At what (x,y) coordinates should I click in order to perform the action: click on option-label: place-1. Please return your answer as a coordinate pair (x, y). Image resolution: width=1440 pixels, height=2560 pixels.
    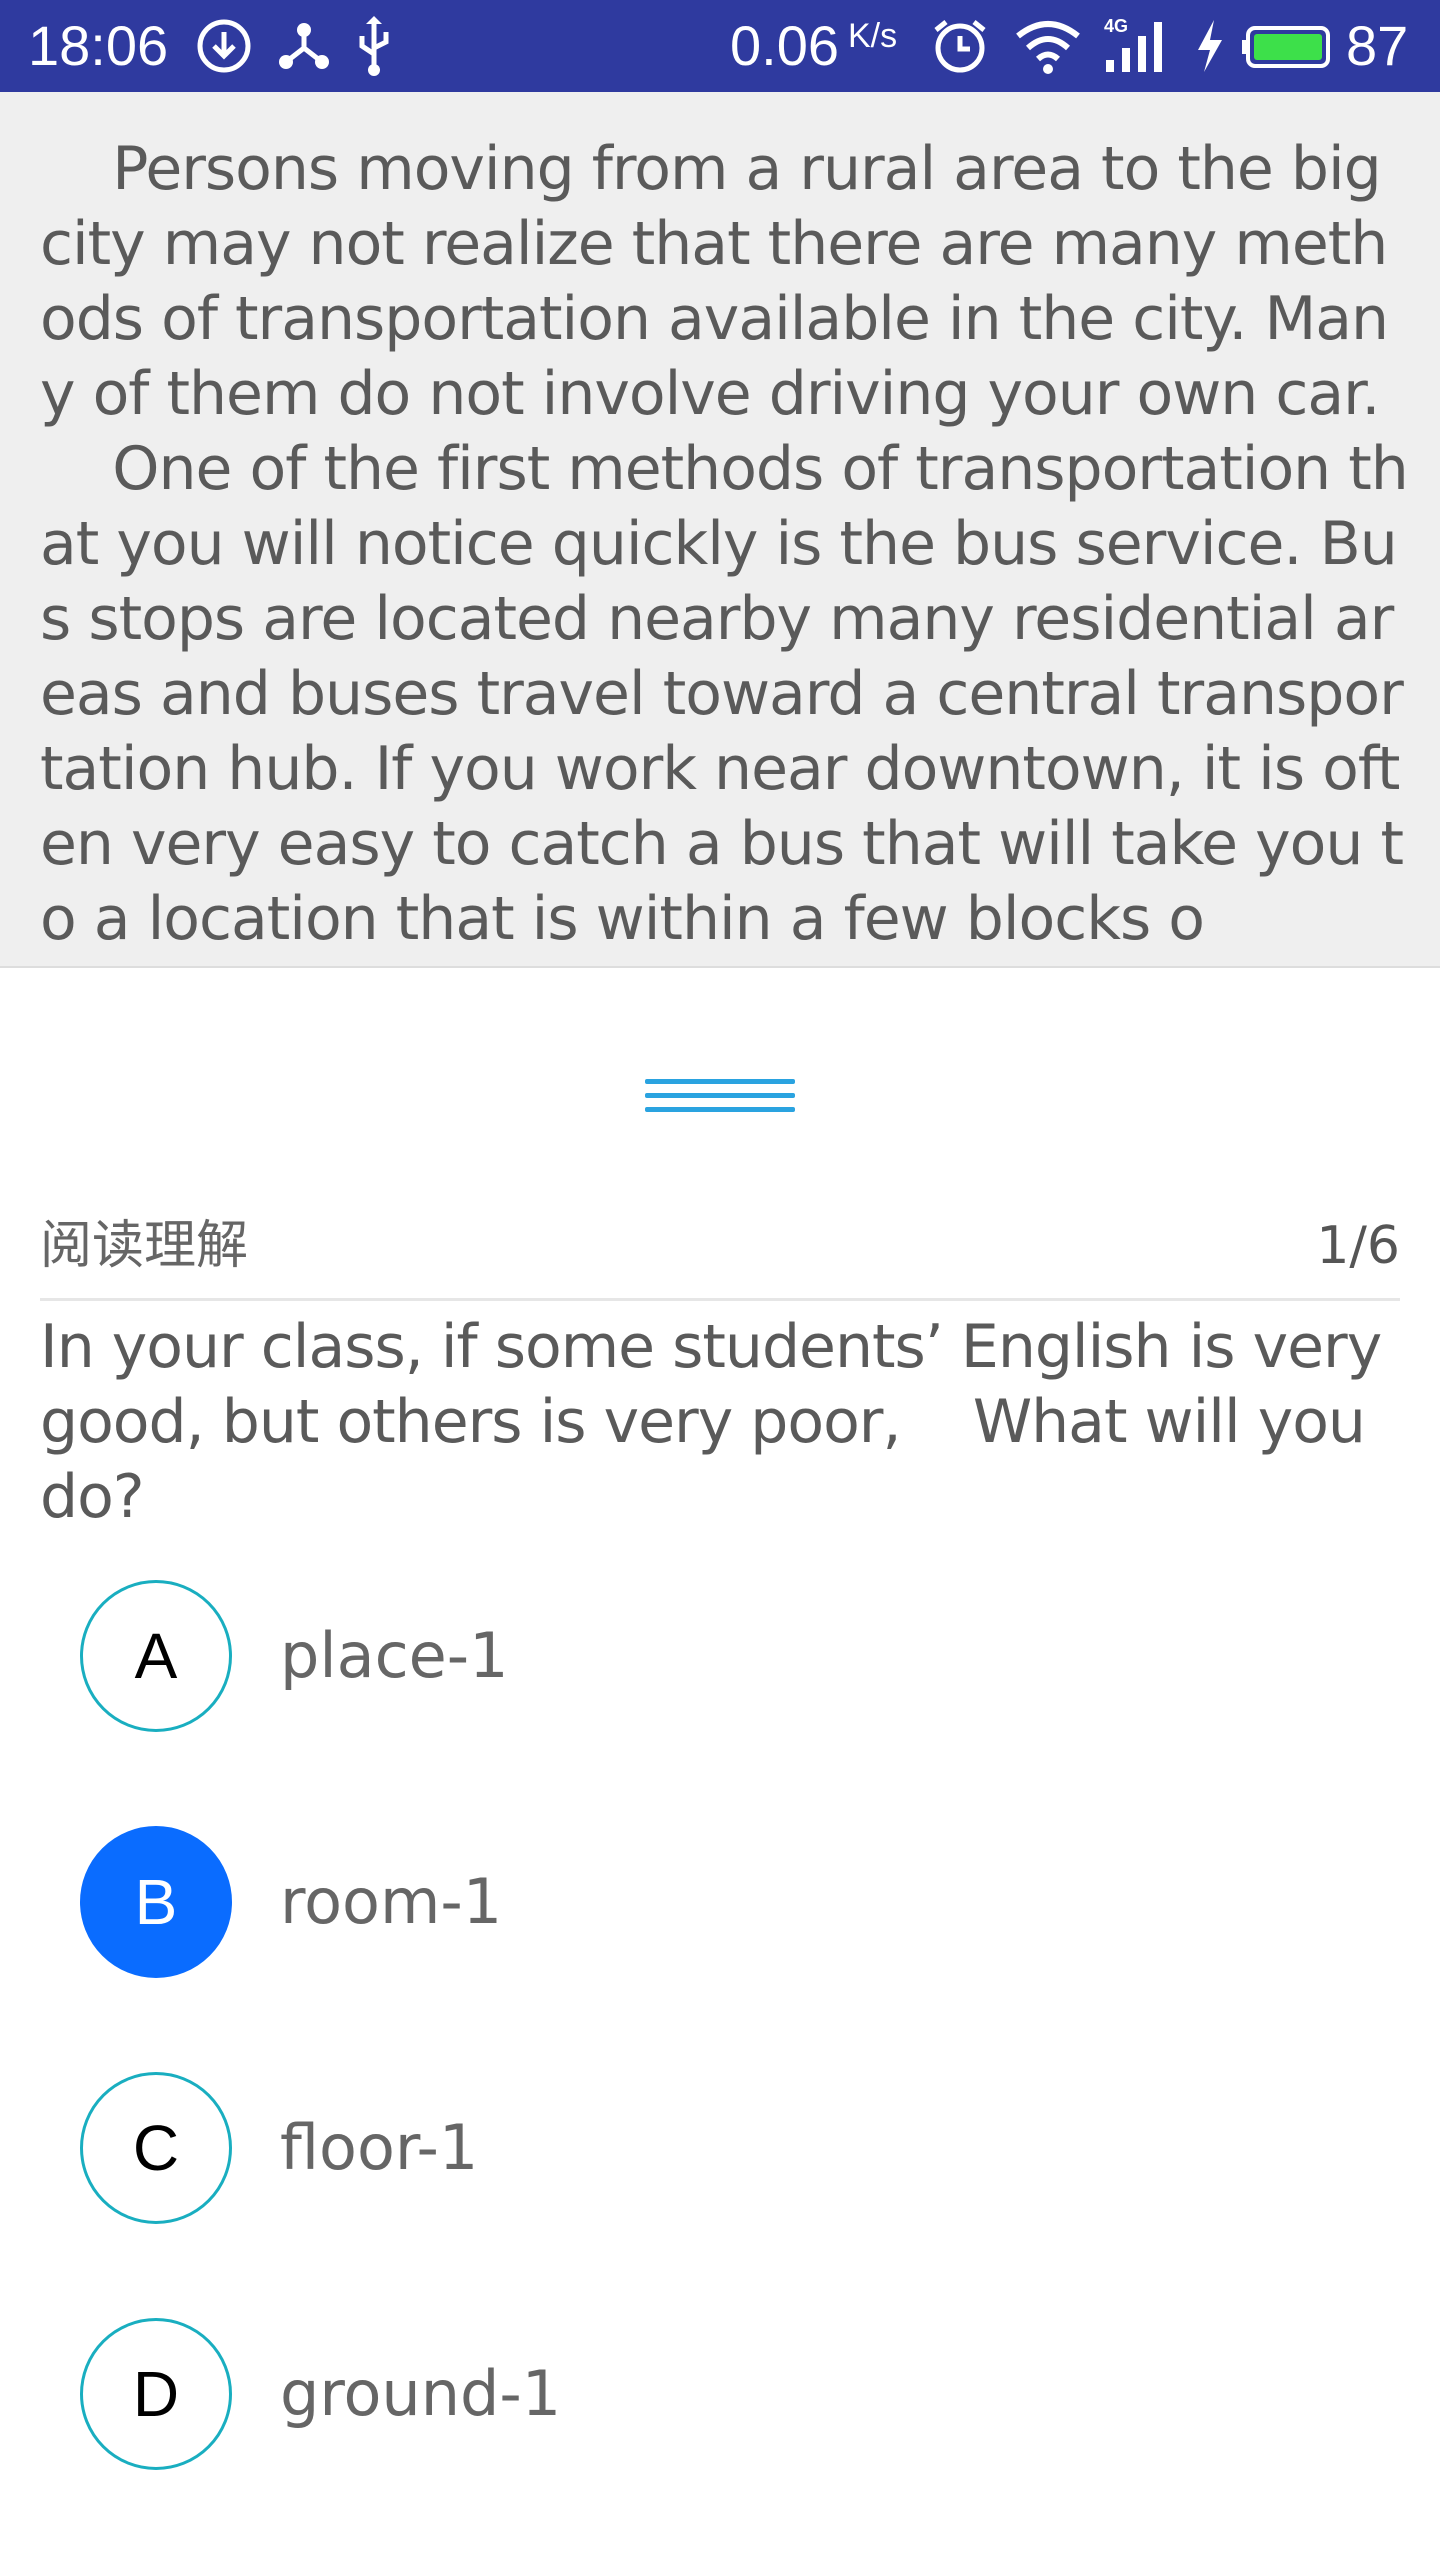
    Looking at the image, I should click on (394, 1655).